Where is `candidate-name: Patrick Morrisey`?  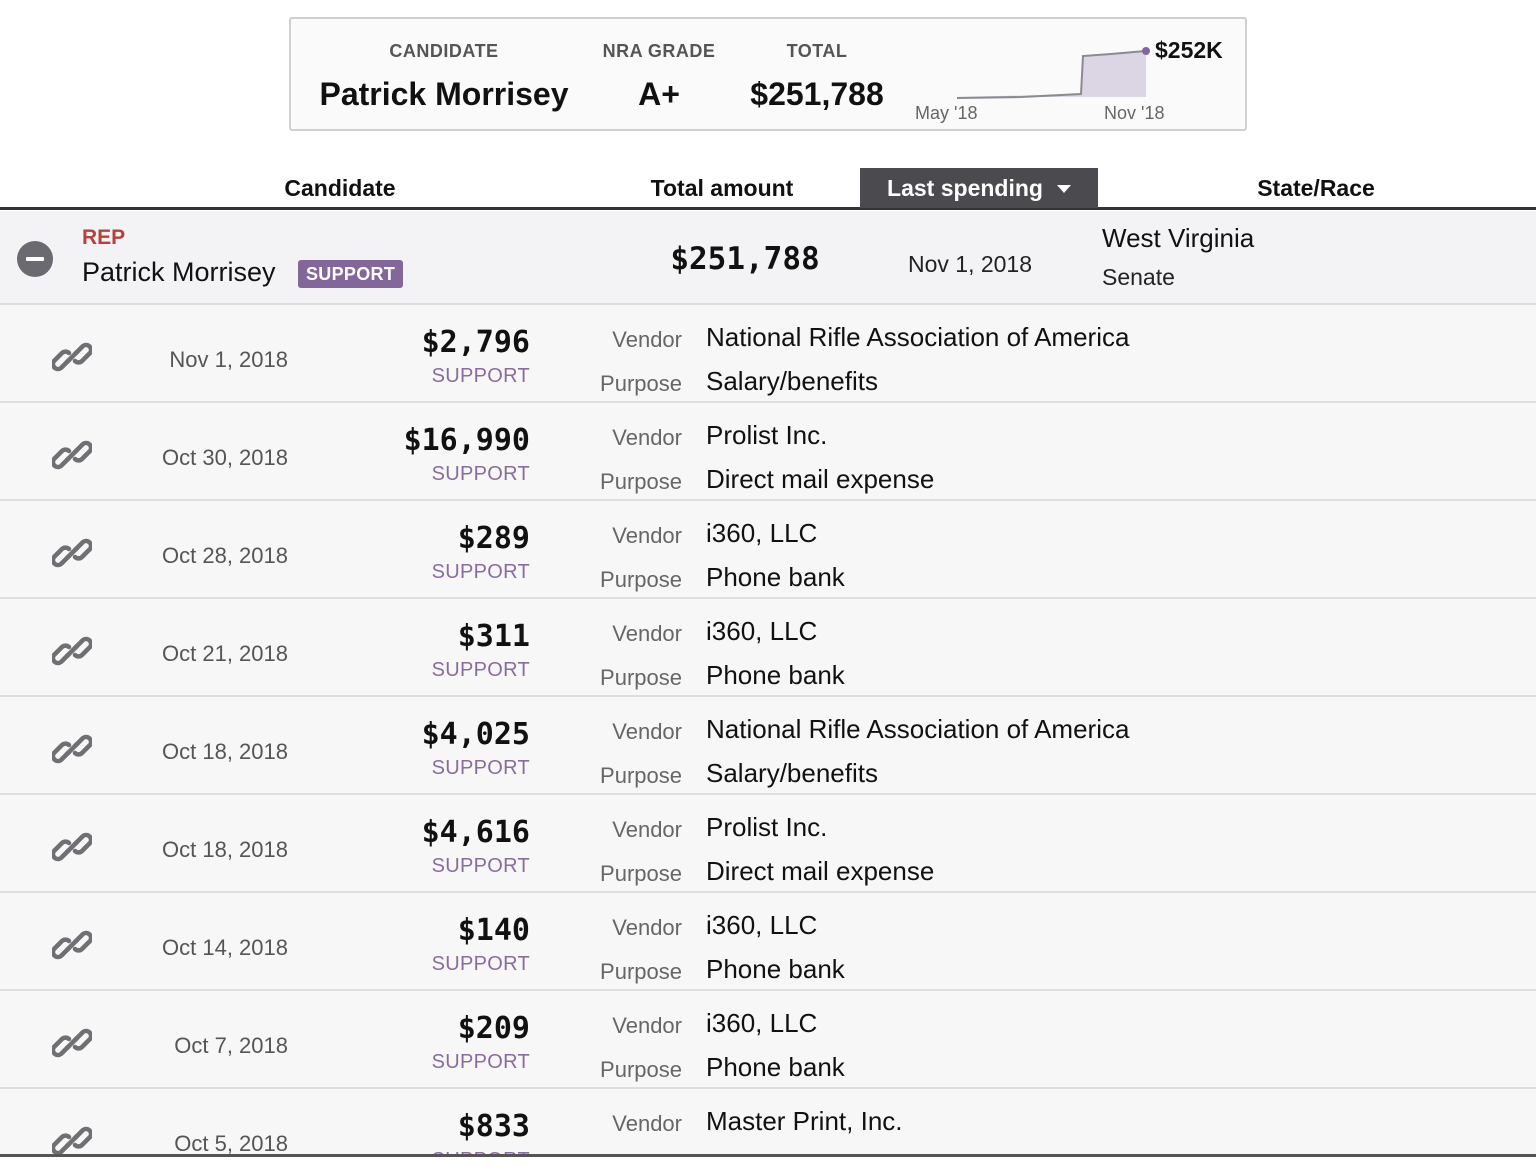 candidate-name: Patrick Morrisey is located at coordinates (179, 272).